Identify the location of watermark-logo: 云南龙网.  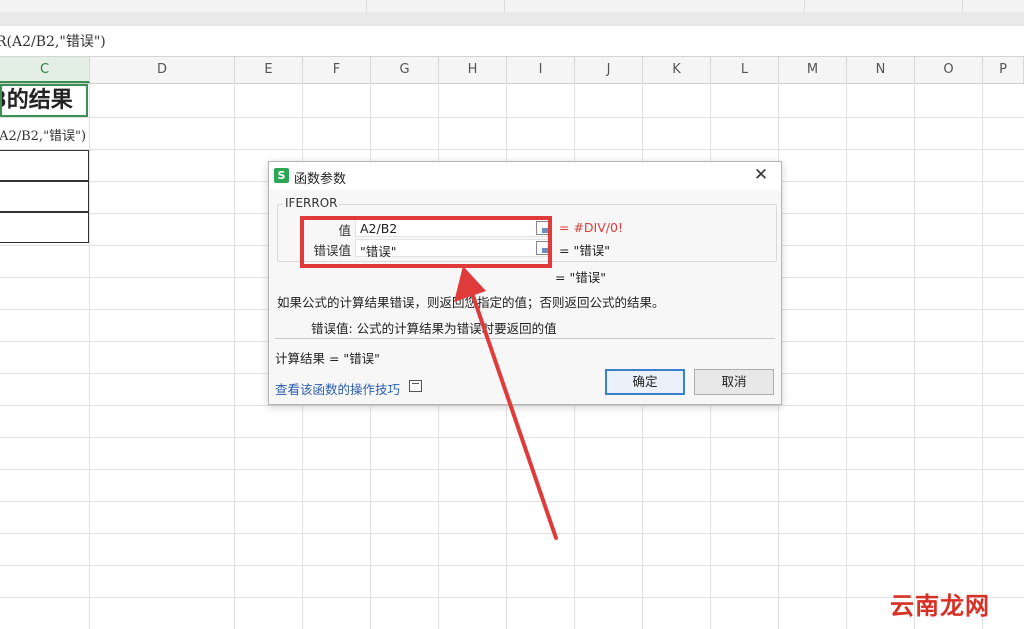
(940, 606).